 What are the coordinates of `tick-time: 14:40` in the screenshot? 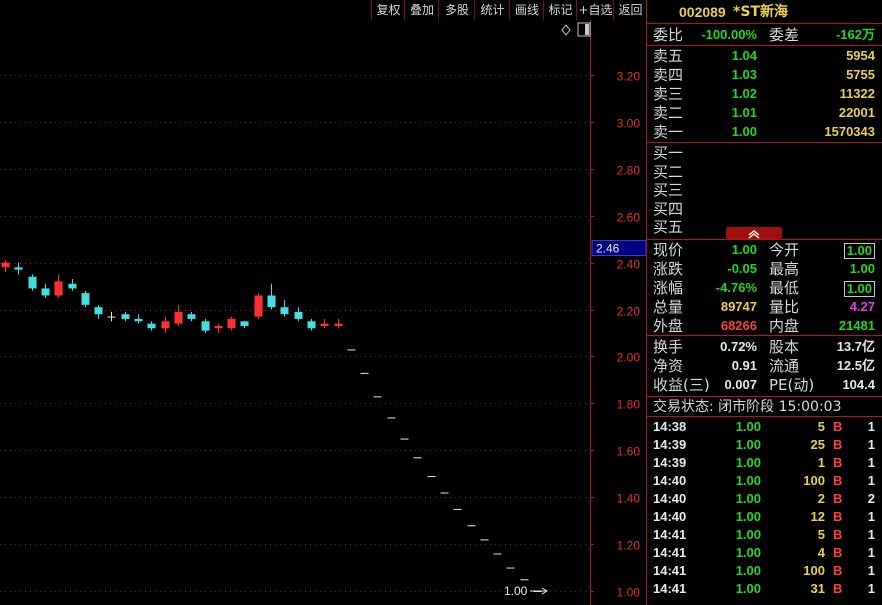 It's located at (670, 480).